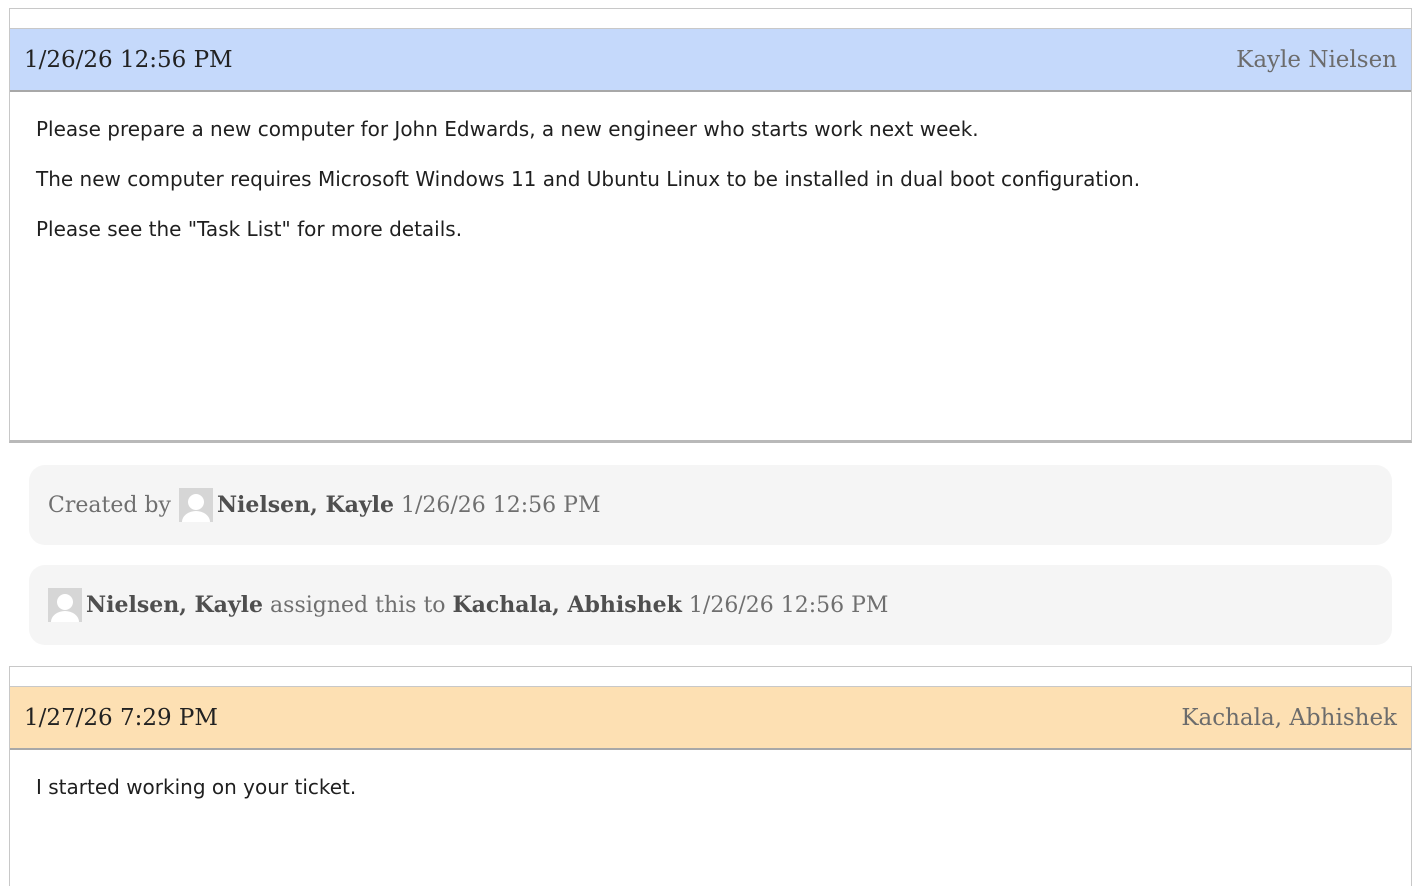 The image size is (1418, 886). Describe the element at coordinates (121, 717) in the screenshot. I see `reply-date: 1/27/26 7:29 PM` at that location.